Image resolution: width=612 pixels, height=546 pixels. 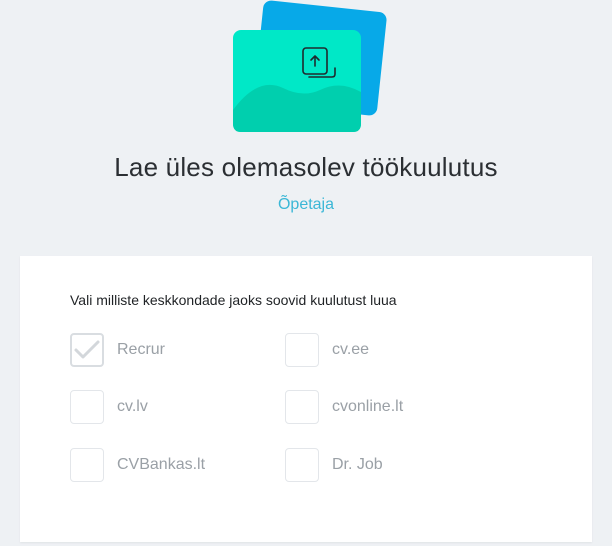 What do you see at coordinates (161, 464) in the screenshot?
I see `option-label: CVBankas.lt` at bounding box center [161, 464].